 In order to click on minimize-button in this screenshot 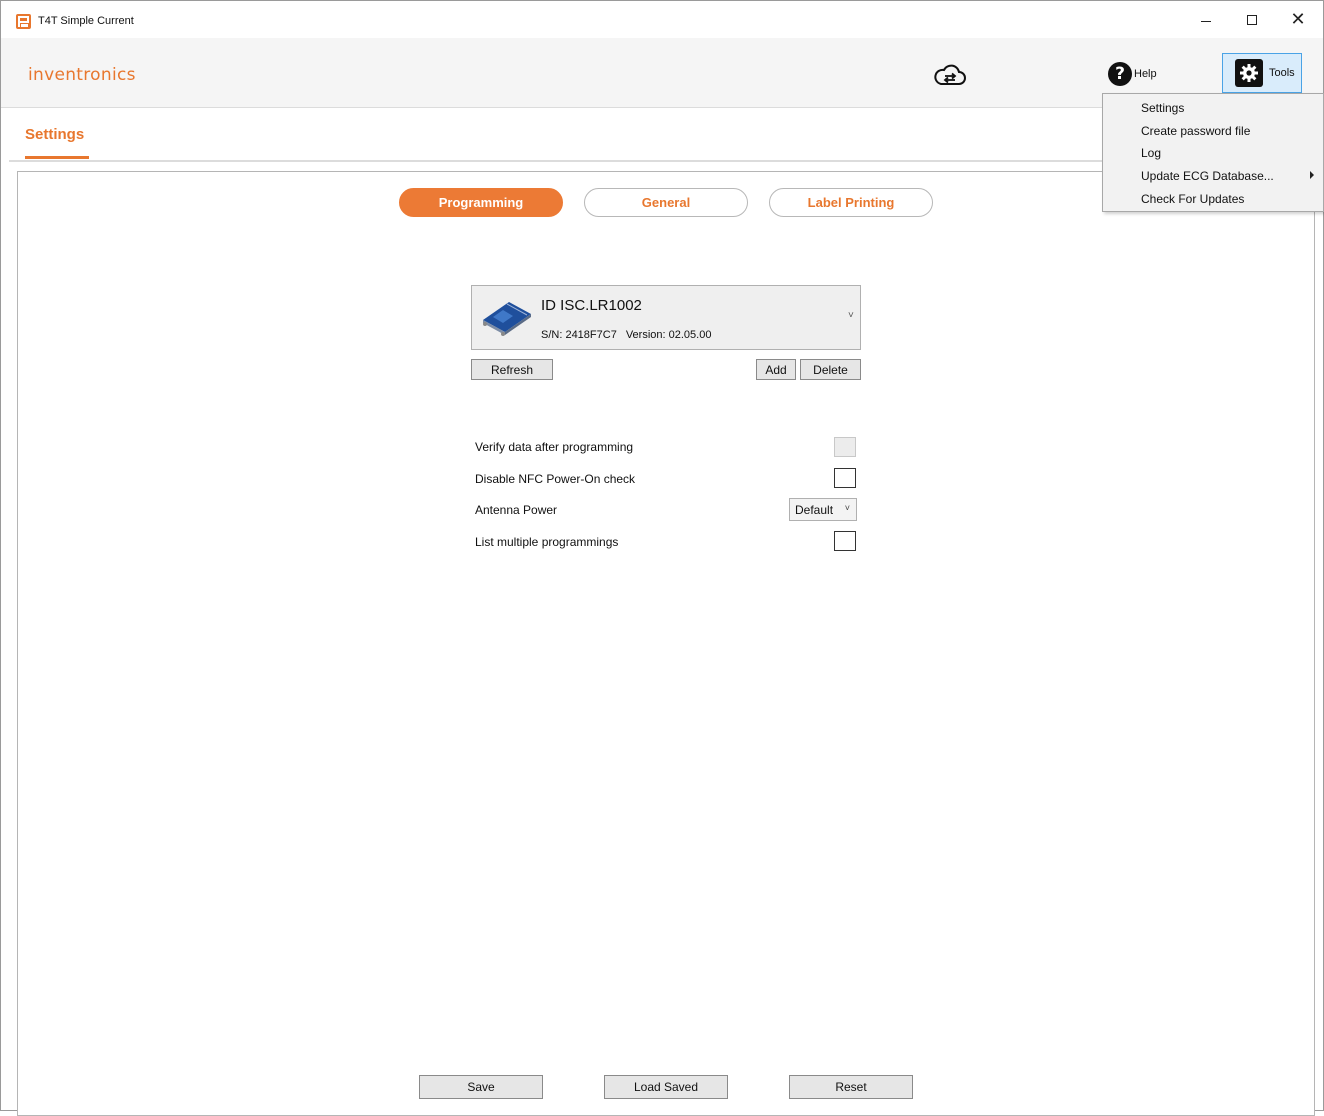, I will do `click(1206, 19)`.